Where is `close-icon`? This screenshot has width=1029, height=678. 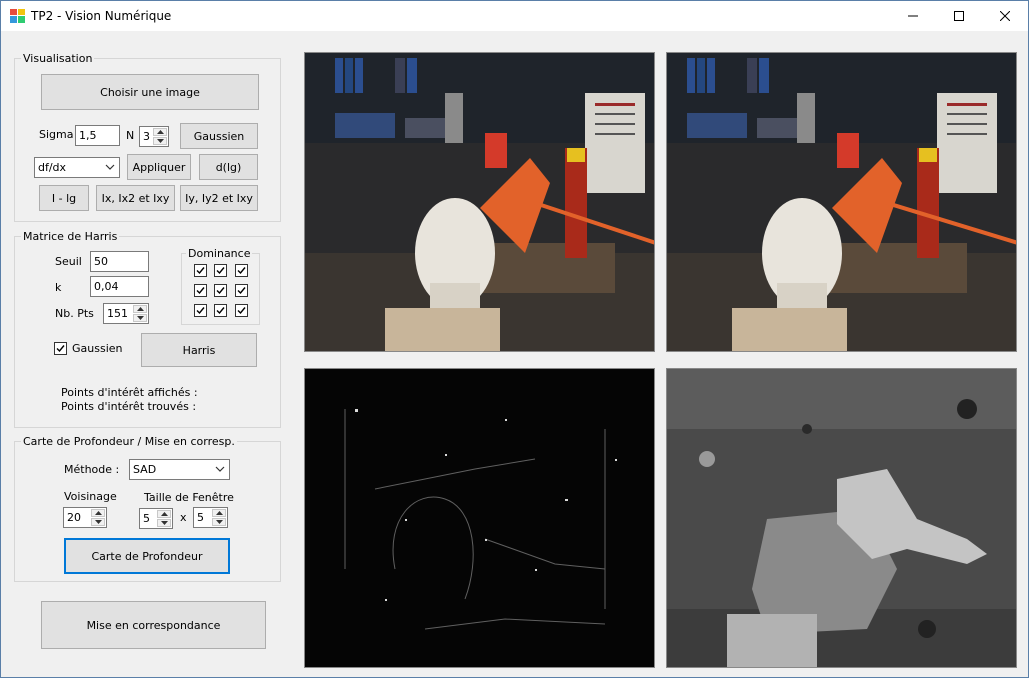 close-icon is located at coordinates (1005, 16).